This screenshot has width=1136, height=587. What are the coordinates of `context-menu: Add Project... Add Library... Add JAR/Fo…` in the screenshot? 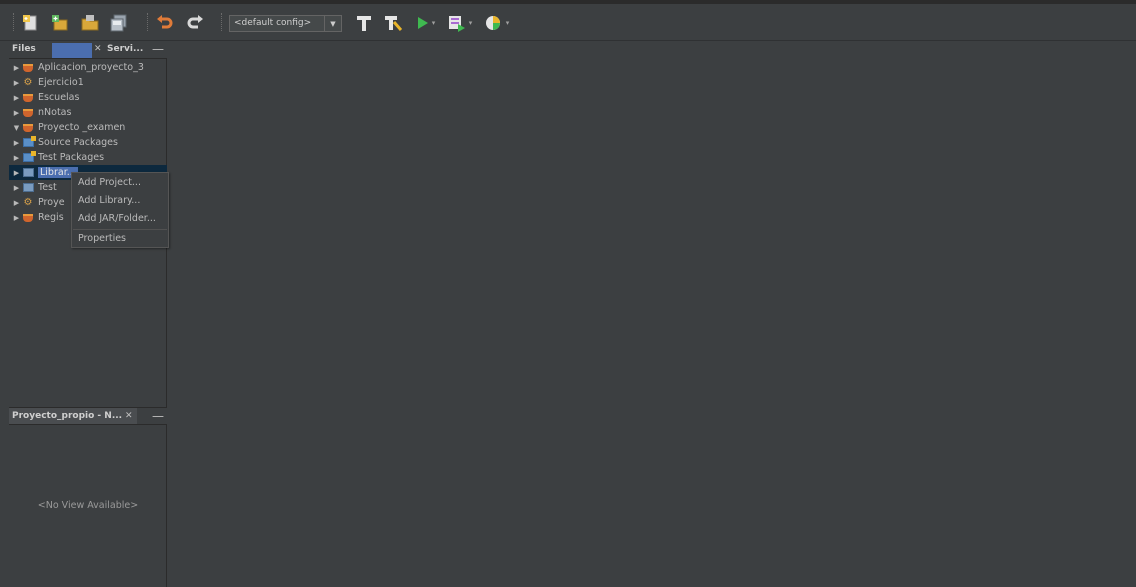 It's located at (120, 210).